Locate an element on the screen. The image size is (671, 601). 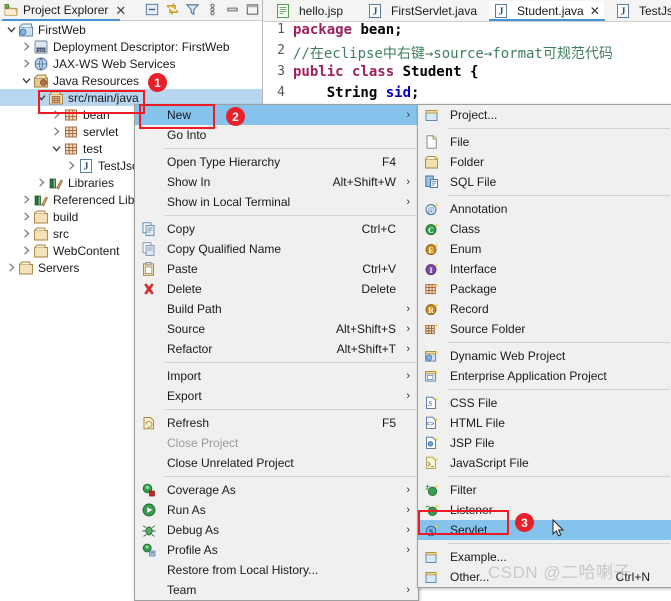
menu-item-css-file: S CSS File is located at coordinates (544, 403).